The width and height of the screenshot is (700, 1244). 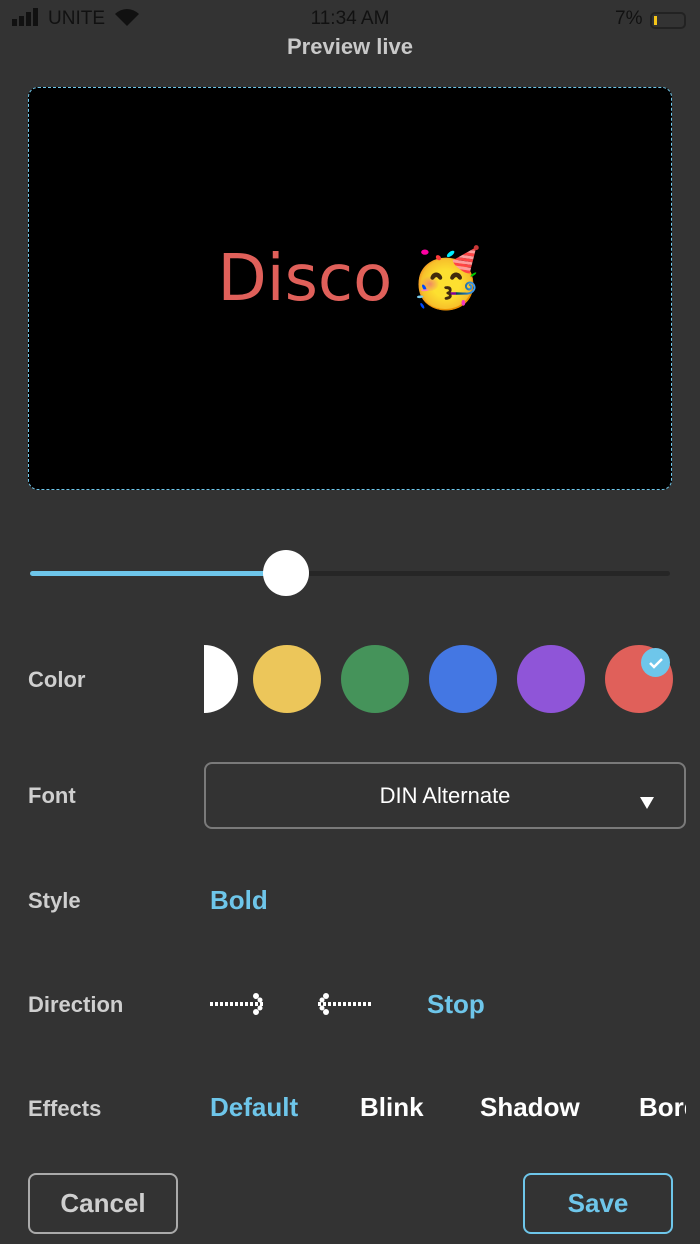 I want to click on page-title: Preview live, so click(x=350, y=46).